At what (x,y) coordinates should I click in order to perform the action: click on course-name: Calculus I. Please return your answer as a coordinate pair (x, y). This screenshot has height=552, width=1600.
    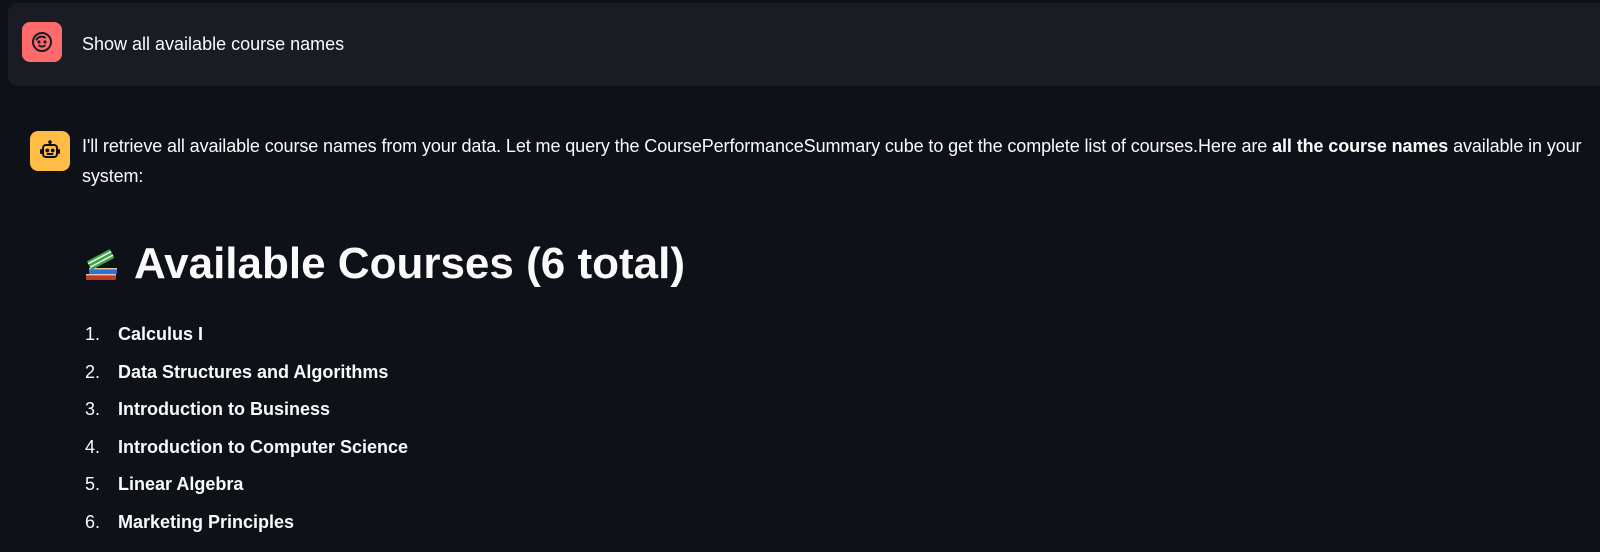
    Looking at the image, I should click on (161, 334).